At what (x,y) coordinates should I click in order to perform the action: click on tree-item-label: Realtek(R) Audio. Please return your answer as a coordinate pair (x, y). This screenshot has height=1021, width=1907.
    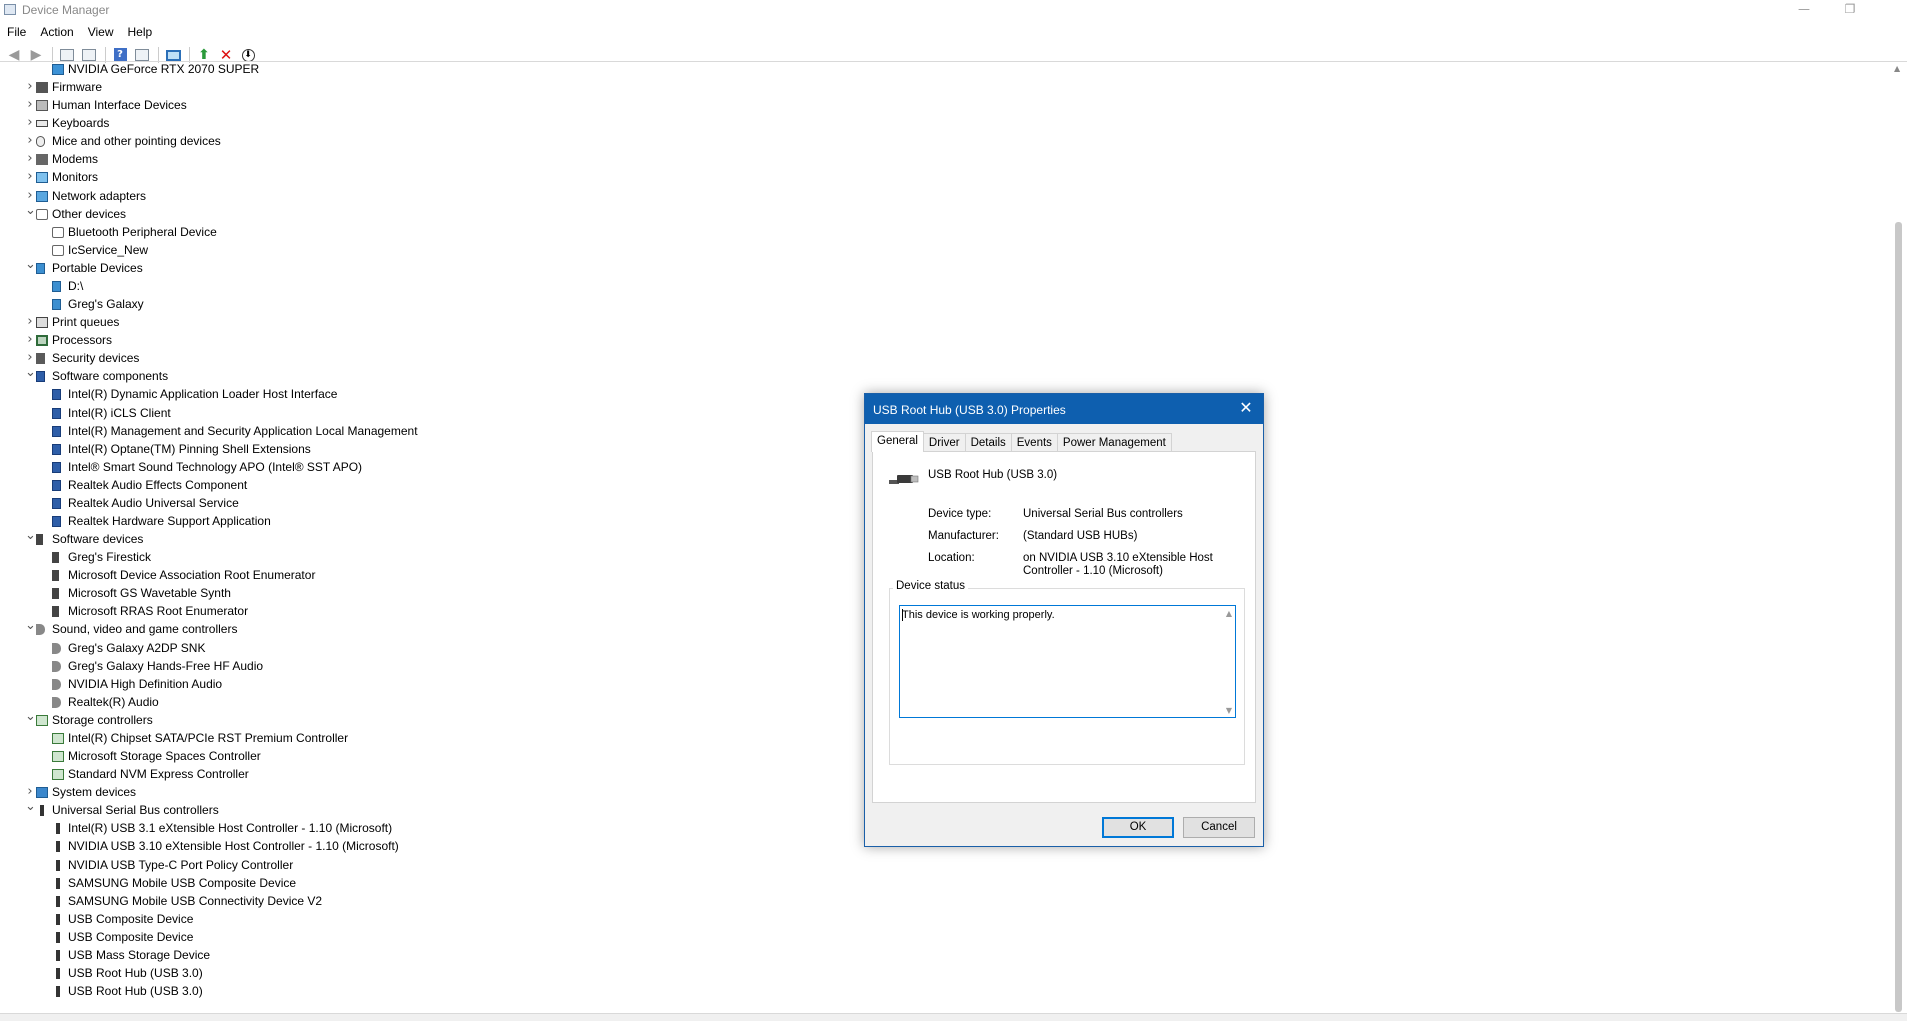
    Looking at the image, I should click on (113, 701).